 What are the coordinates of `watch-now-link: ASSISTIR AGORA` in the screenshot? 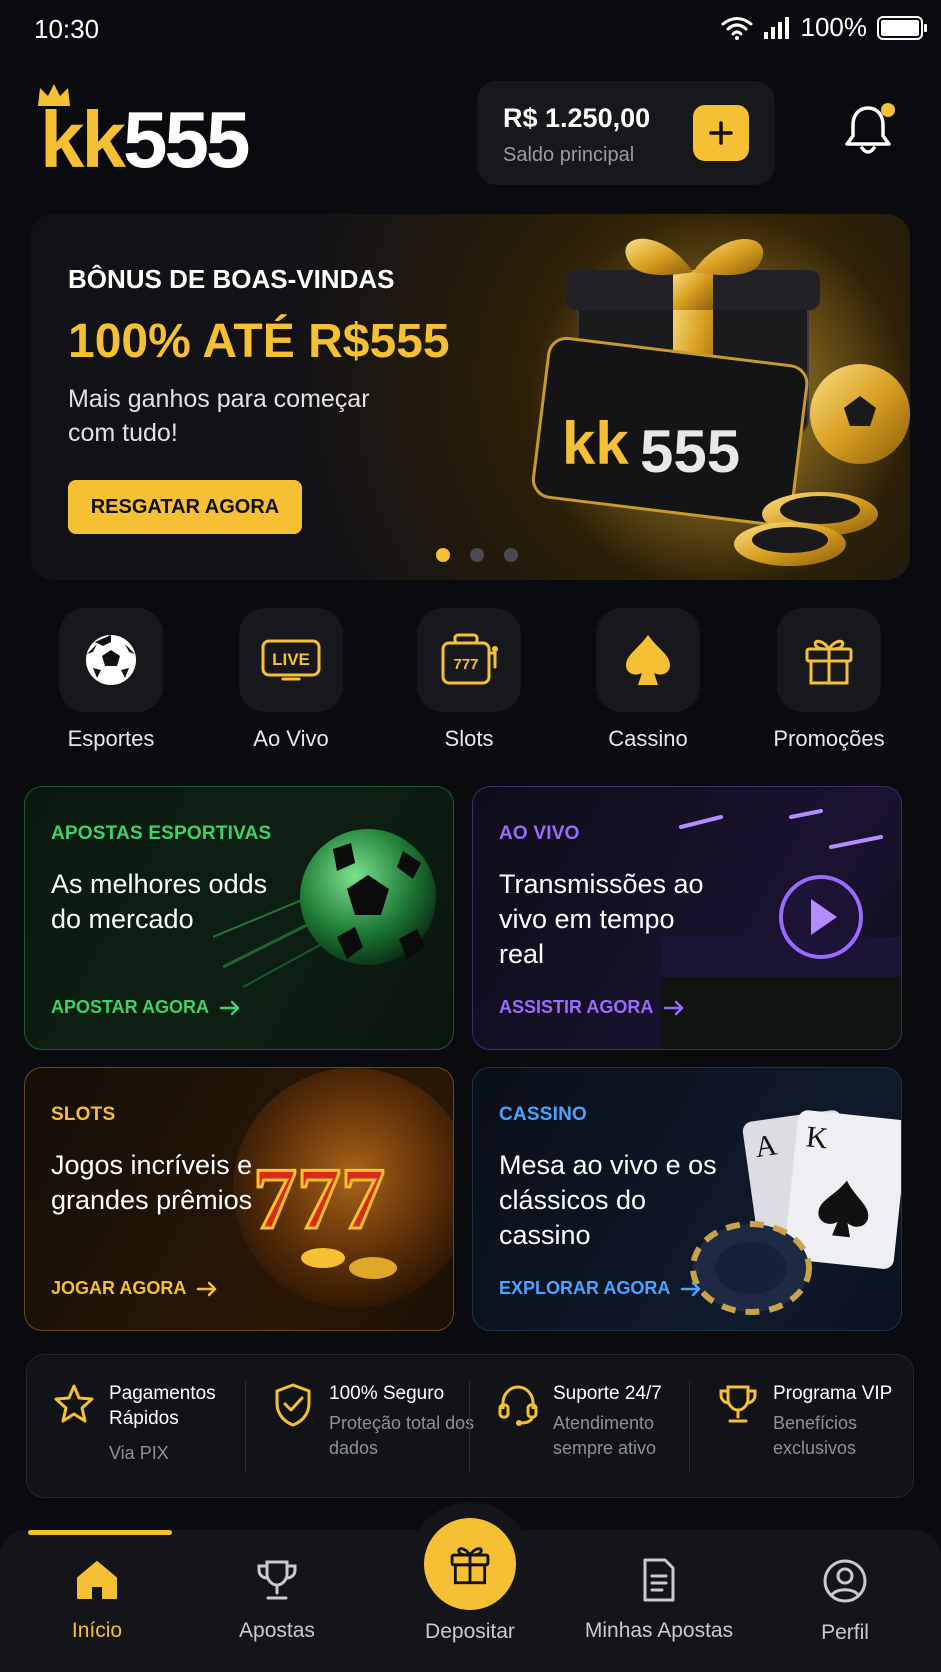 It's located at (592, 1007).